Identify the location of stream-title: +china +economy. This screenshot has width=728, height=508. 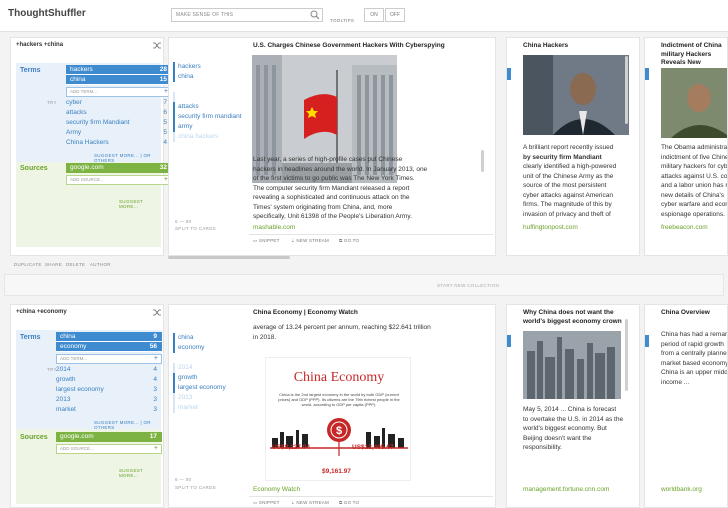
(41, 312).